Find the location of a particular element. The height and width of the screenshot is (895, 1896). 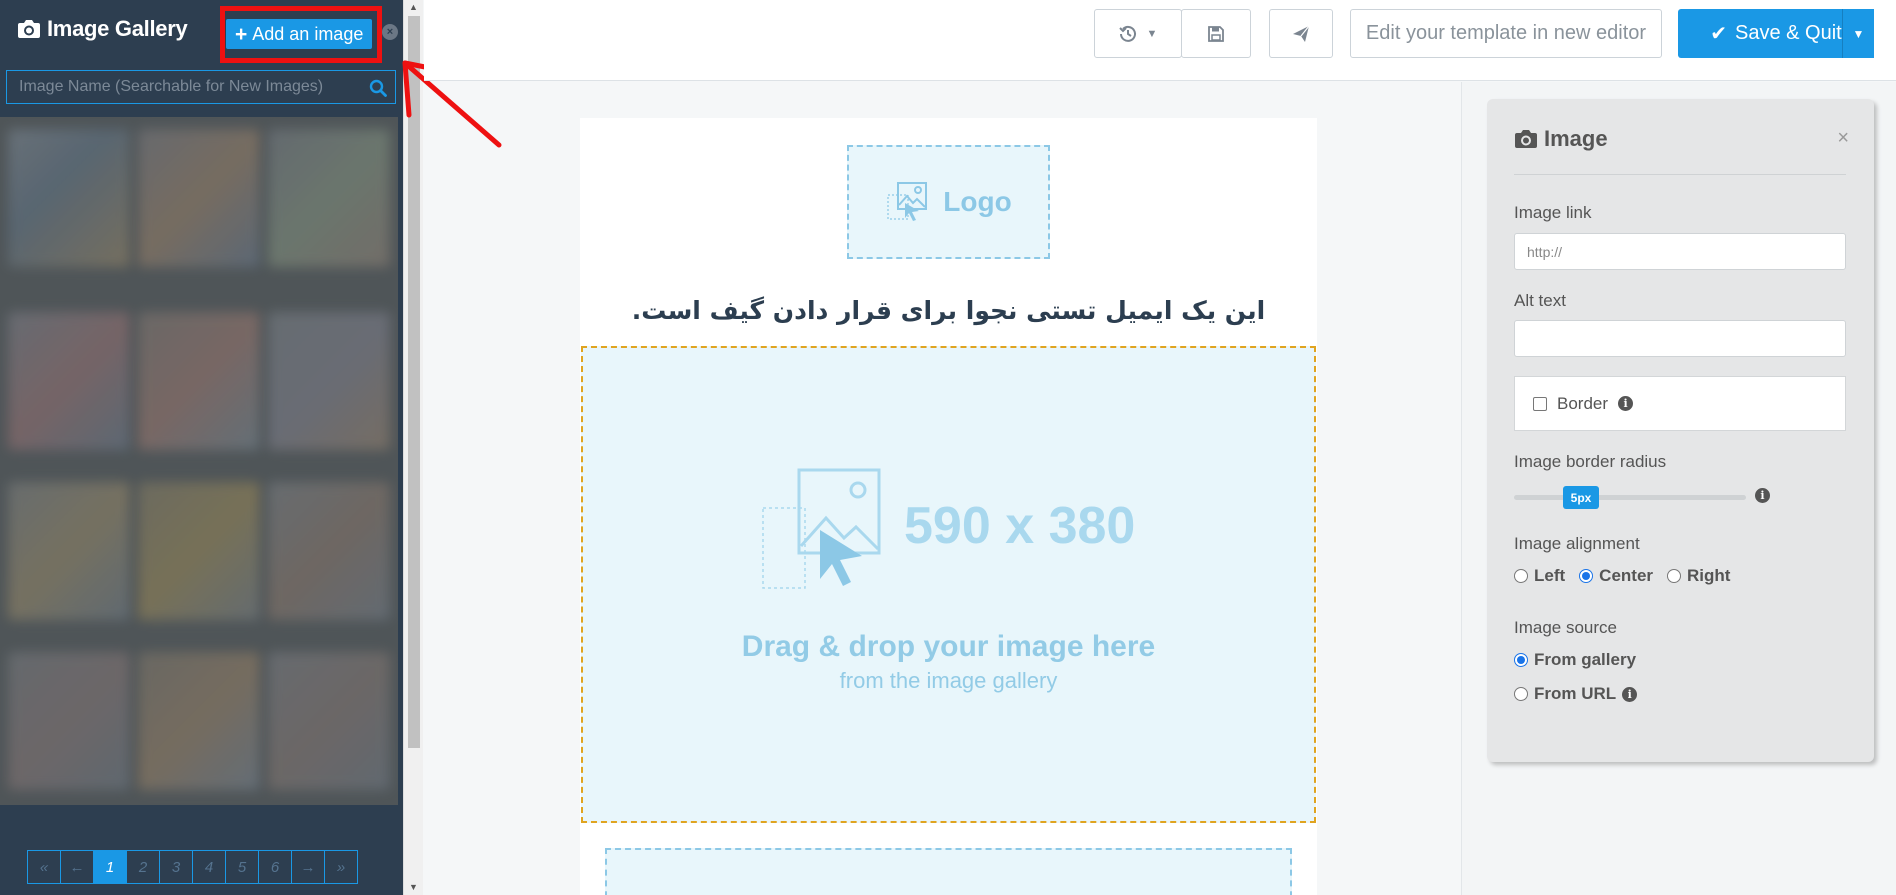

save-draft-button is located at coordinates (1216, 33).